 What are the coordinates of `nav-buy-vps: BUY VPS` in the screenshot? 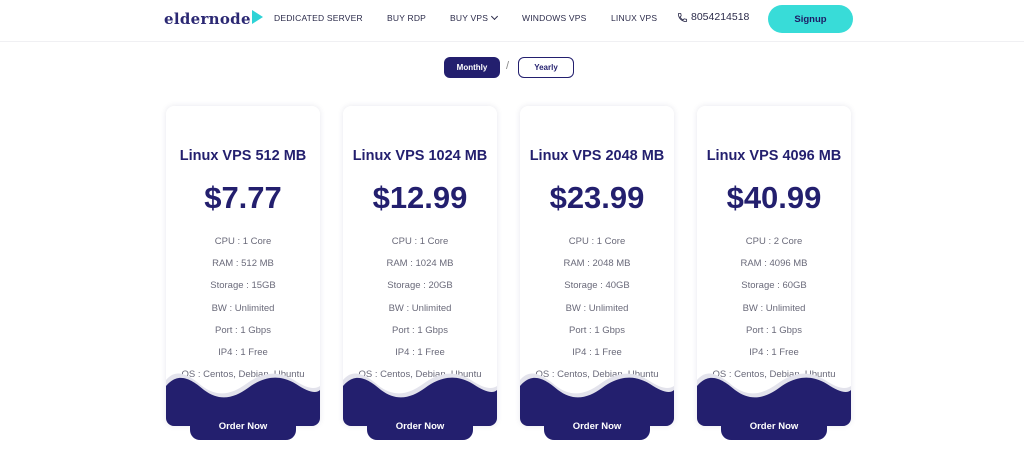 It's located at (474, 17).